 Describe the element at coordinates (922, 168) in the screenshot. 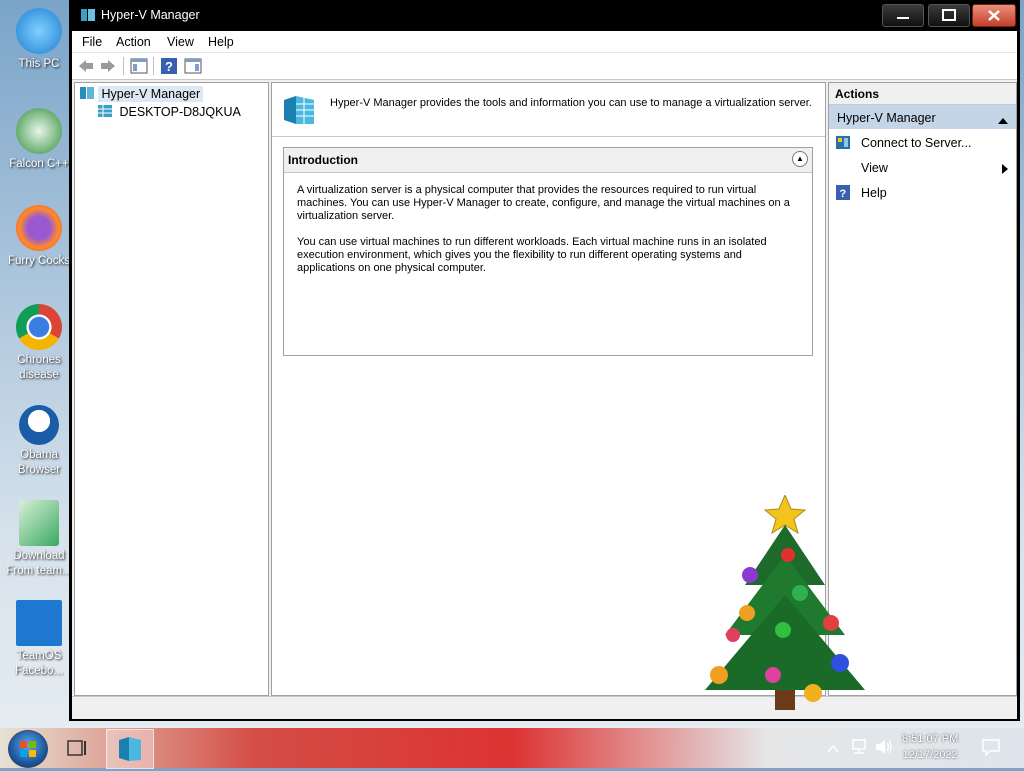

I see `action-view: View` at that location.